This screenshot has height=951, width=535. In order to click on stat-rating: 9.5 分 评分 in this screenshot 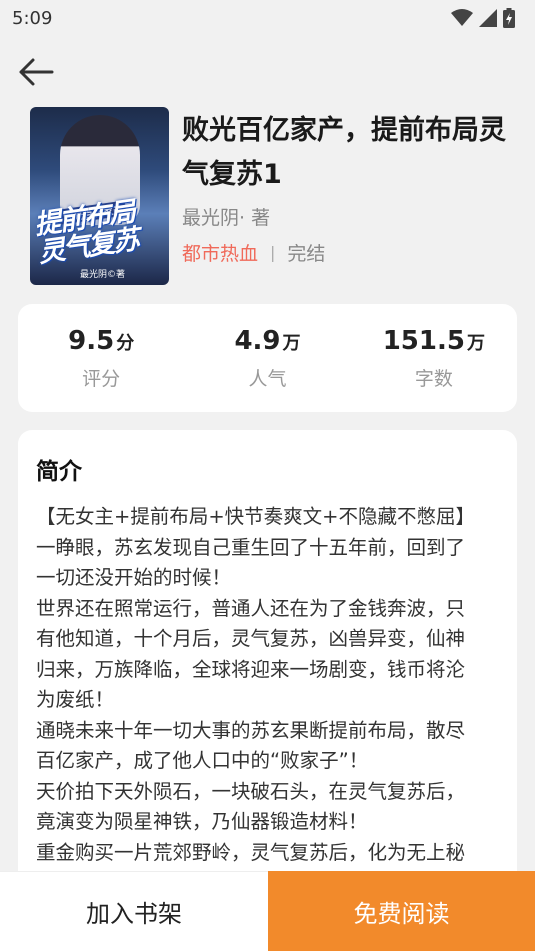, I will do `click(101, 358)`.